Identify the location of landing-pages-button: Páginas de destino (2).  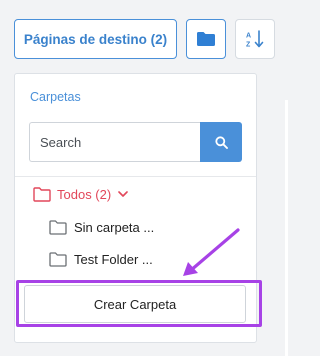
(95, 39).